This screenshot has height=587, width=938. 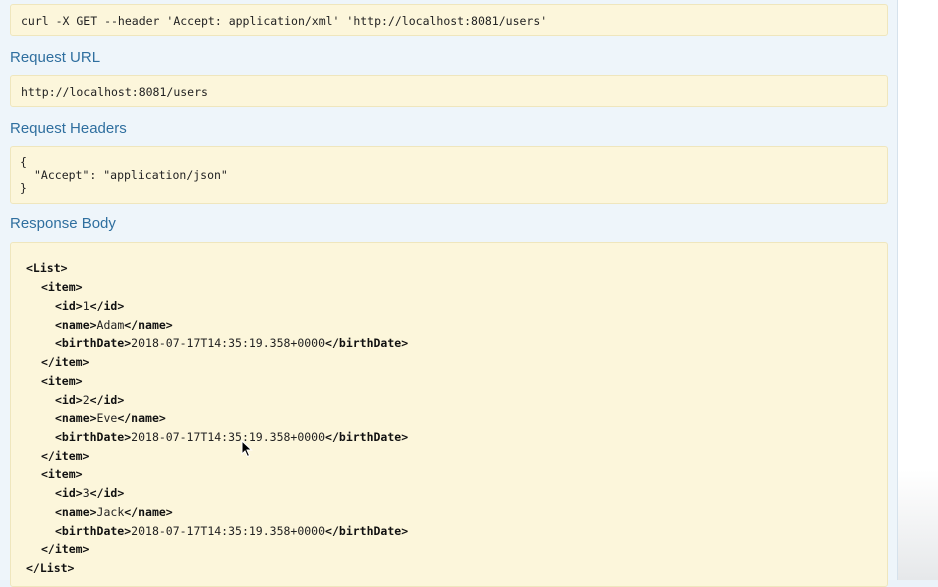 What do you see at coordinates (107, 418) in the screenshot?
I see `xml-name-value: Eve` at bounding box center [107, 418].